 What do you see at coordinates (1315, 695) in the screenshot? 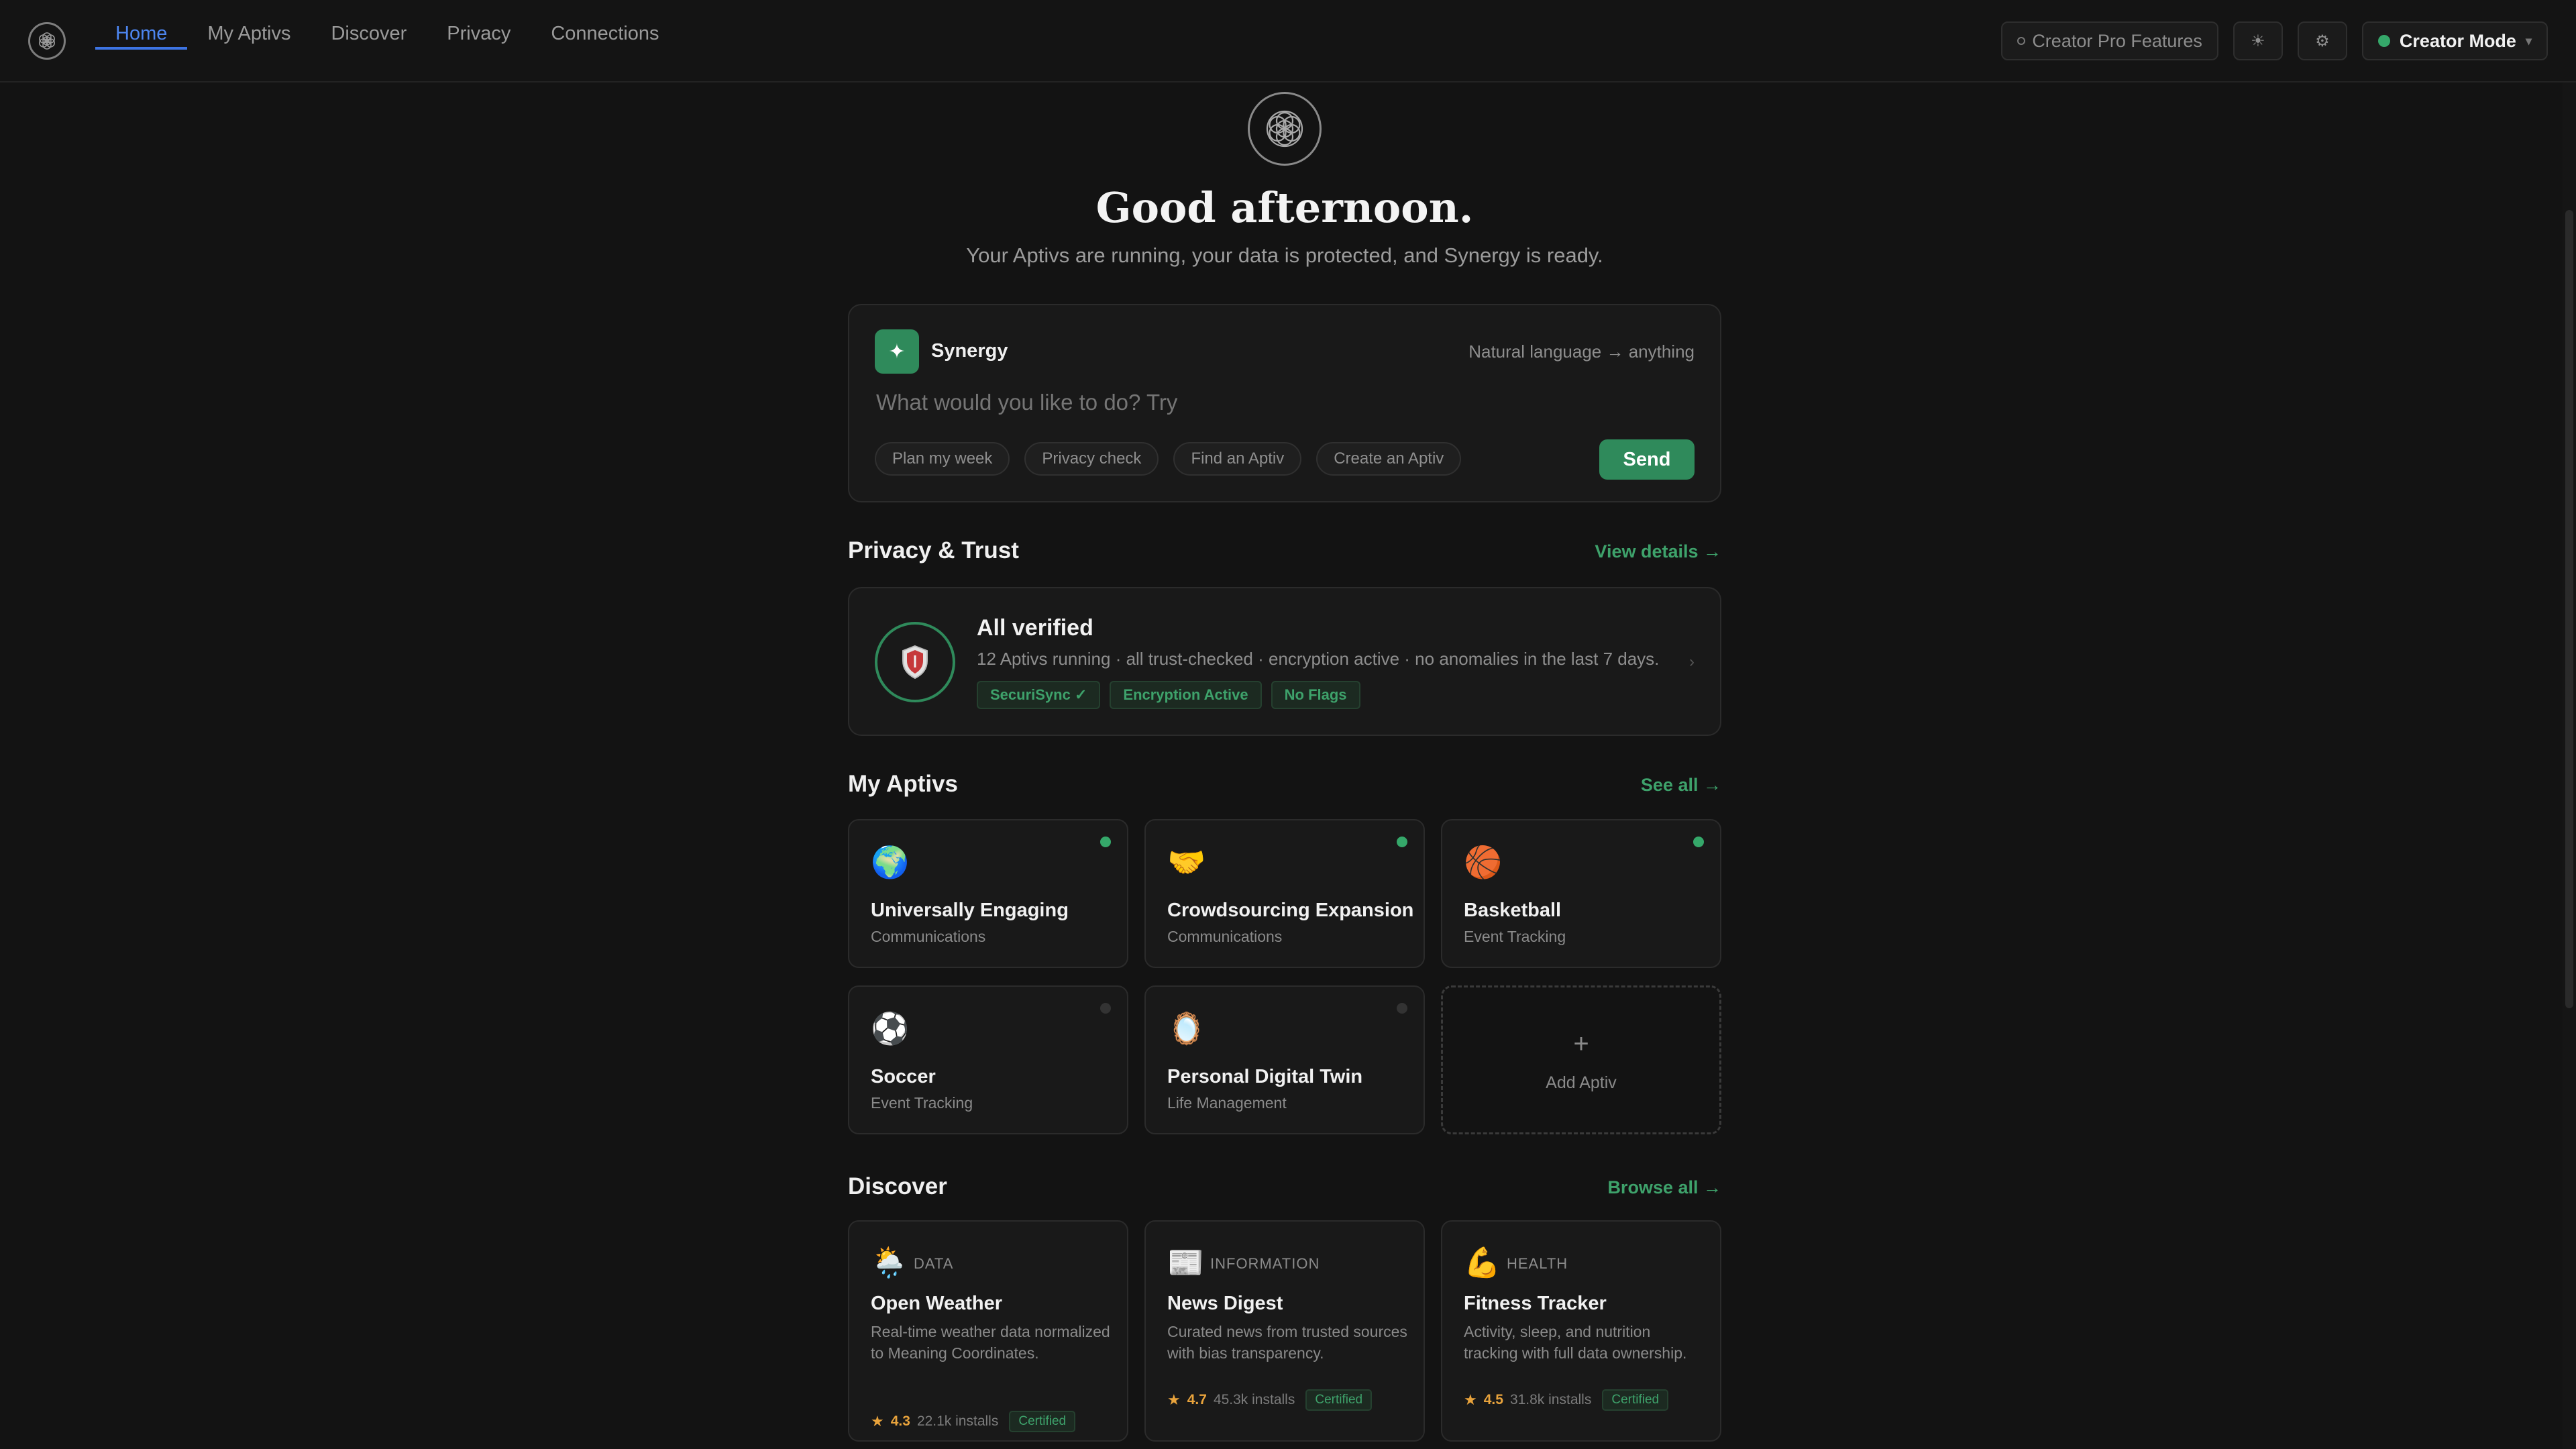
I see `status-badge: No Flags` at bounding box center [1315, 695].